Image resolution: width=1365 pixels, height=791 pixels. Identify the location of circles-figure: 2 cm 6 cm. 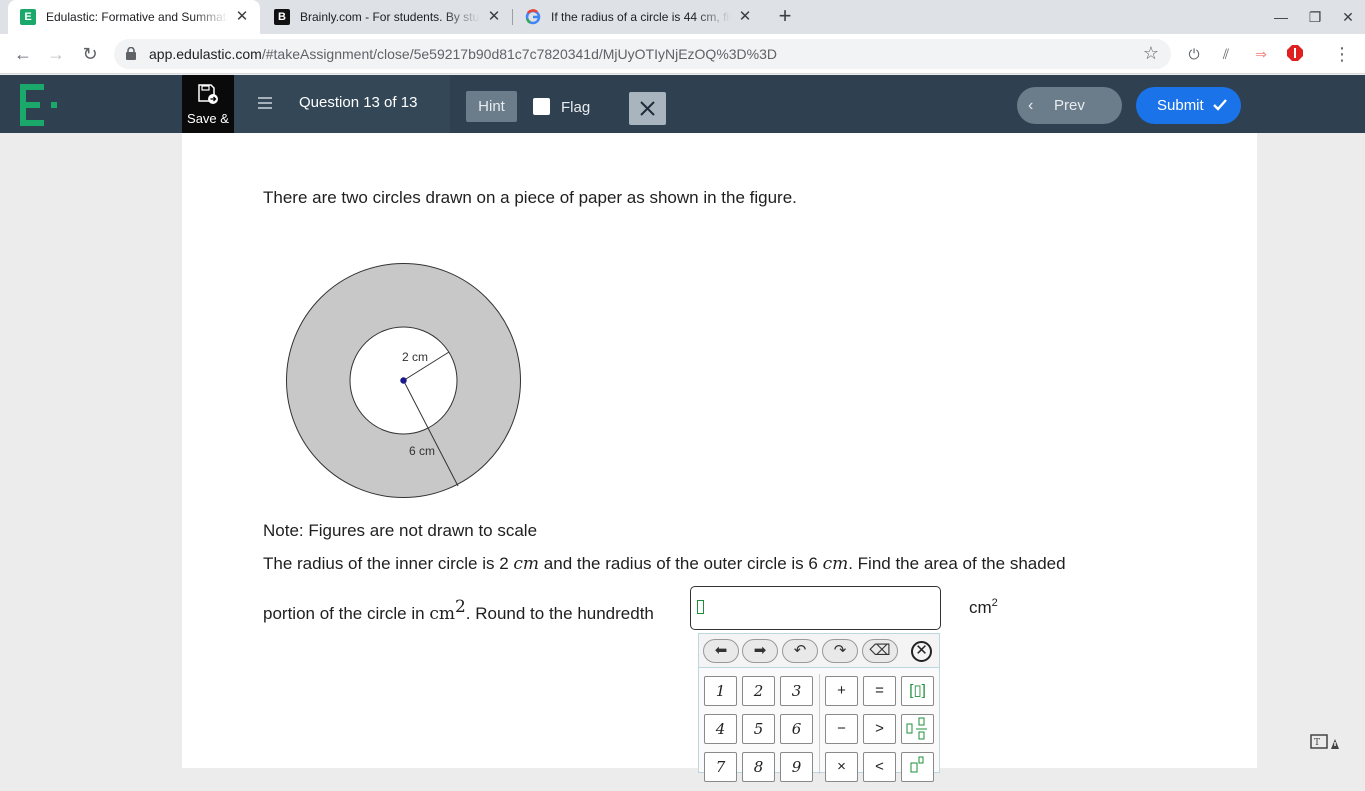
(403, 380).